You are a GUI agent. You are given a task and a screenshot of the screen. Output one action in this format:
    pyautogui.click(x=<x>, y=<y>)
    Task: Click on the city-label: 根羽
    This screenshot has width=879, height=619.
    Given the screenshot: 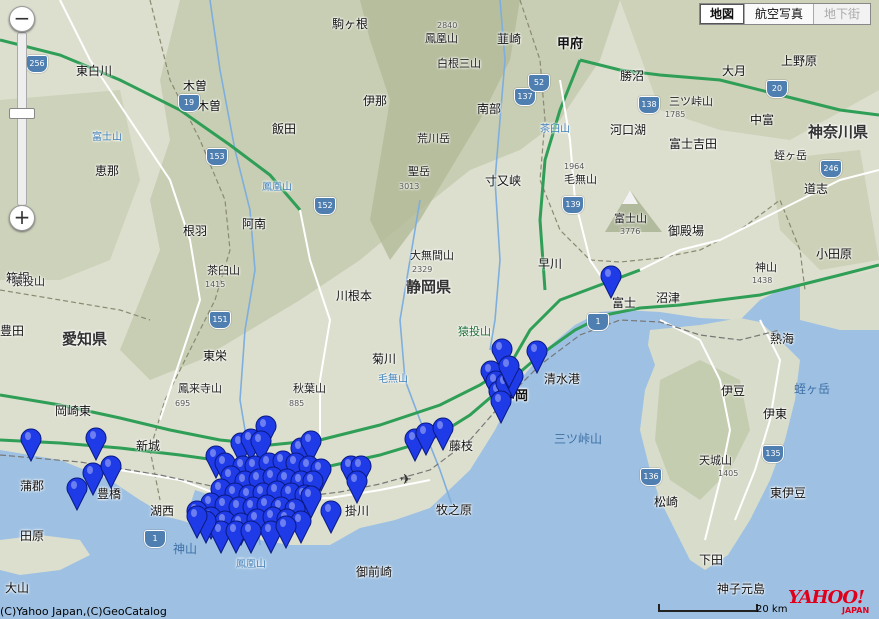 What is the action you would take?
    pyautogui.click(x=195, y=231)
    